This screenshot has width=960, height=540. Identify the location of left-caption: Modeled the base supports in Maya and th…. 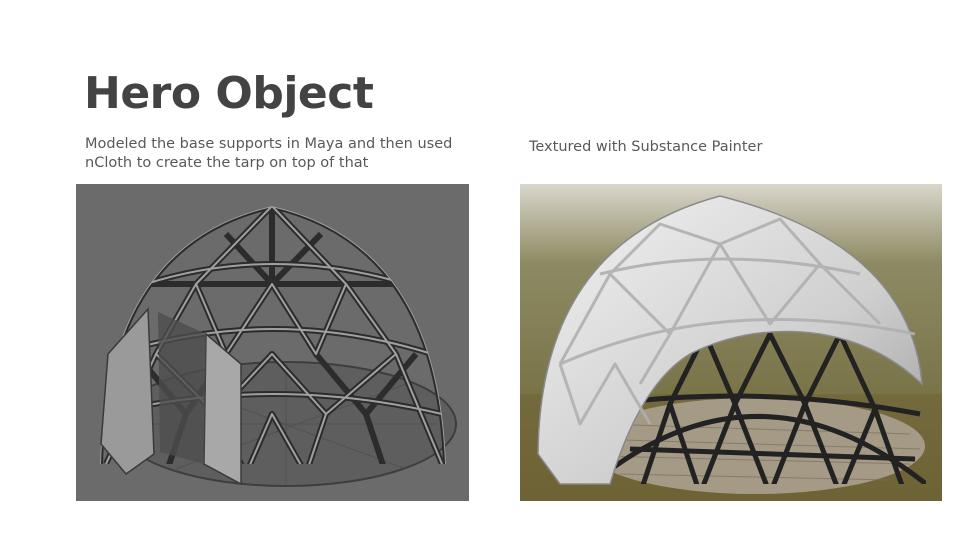
(269, 153).